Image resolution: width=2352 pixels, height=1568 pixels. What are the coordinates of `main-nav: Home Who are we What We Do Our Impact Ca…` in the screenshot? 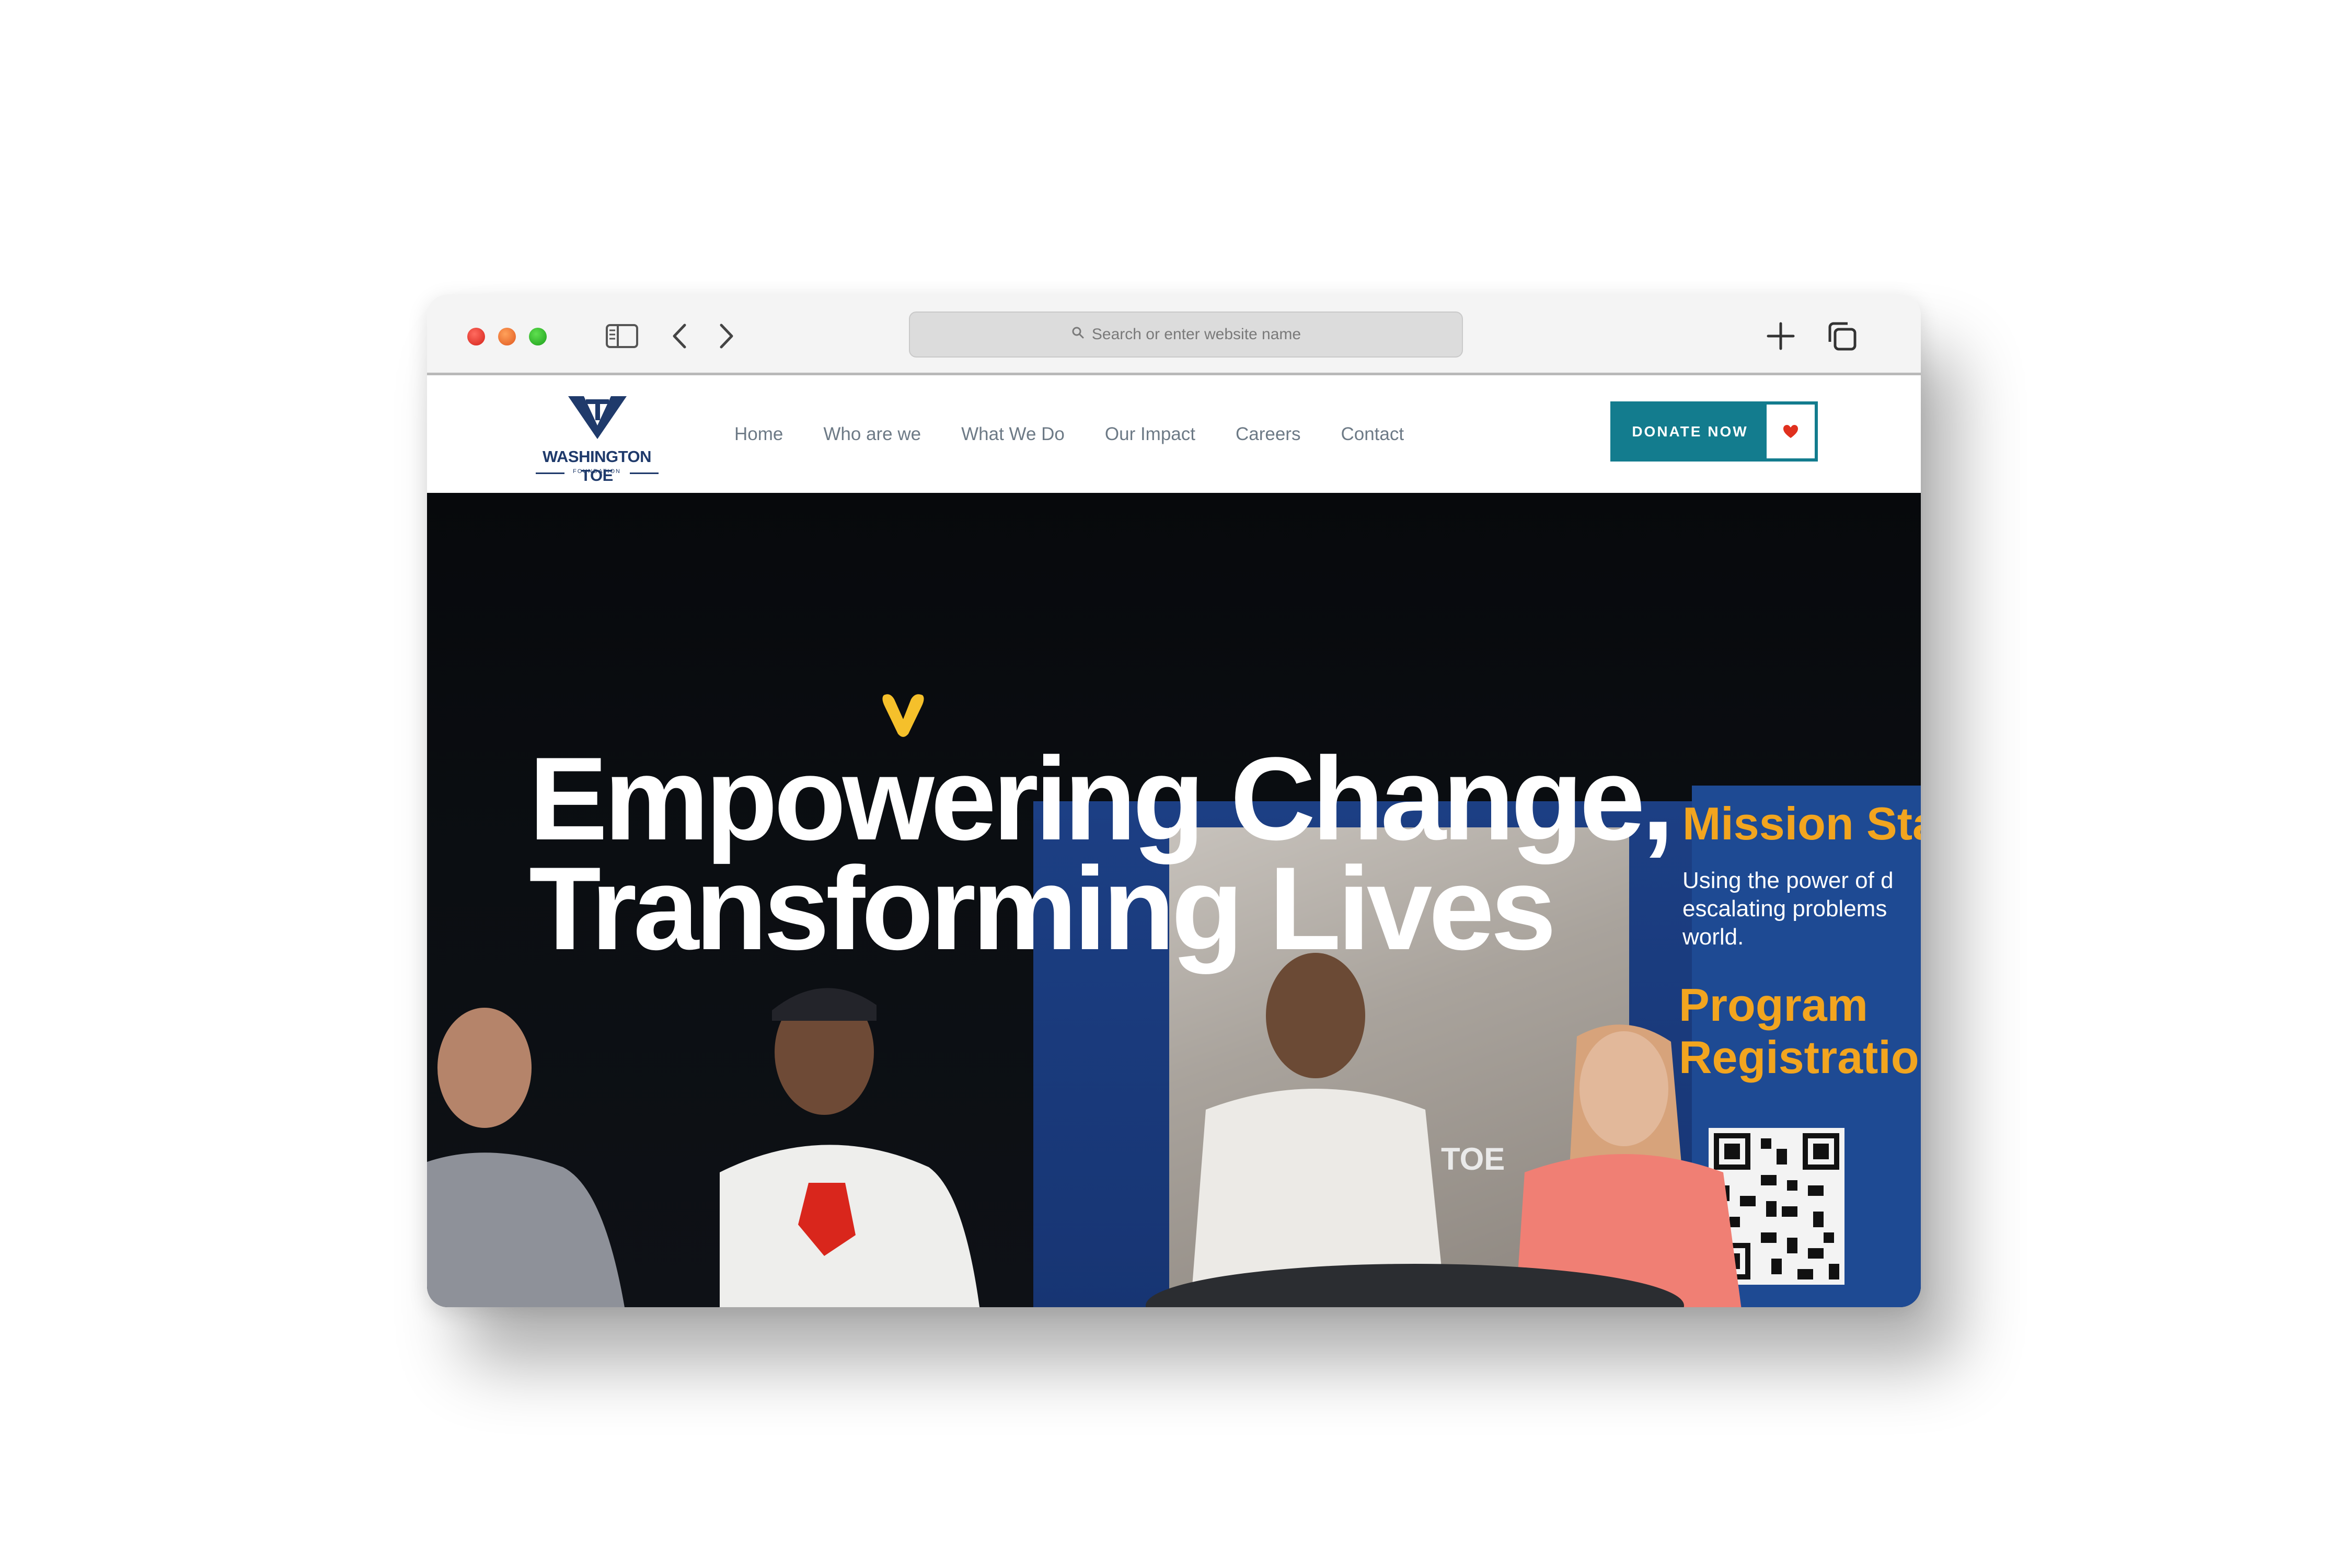 It's located at (1089, 434).